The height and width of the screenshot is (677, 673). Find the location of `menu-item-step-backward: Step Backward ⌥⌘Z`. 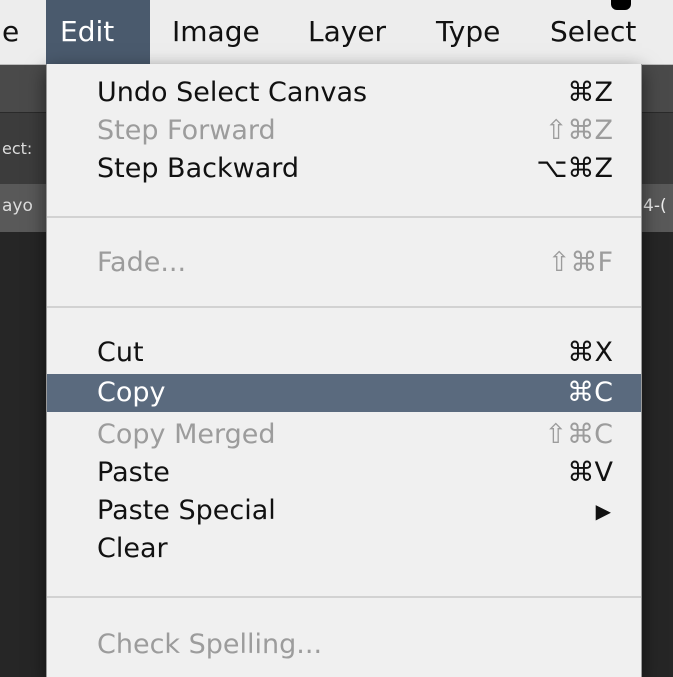

menu-item-step-backward: Step Backward ⌥⌘Z is located at coordinates (344, 169).